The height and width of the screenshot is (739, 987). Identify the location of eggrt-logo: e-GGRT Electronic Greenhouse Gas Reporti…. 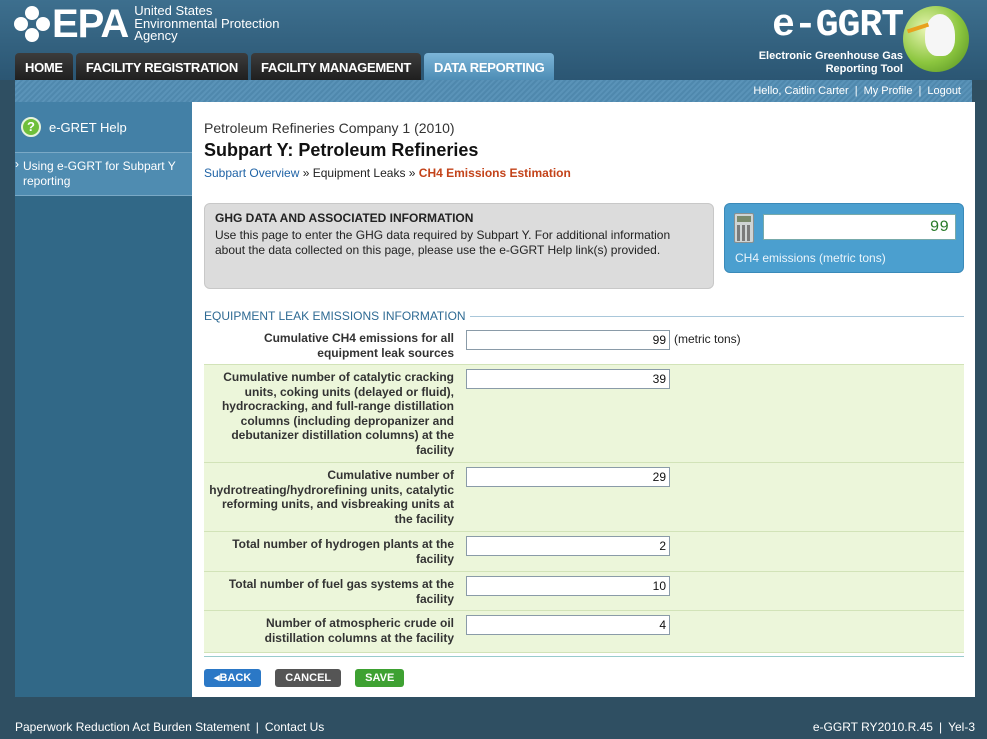
(854, 40).